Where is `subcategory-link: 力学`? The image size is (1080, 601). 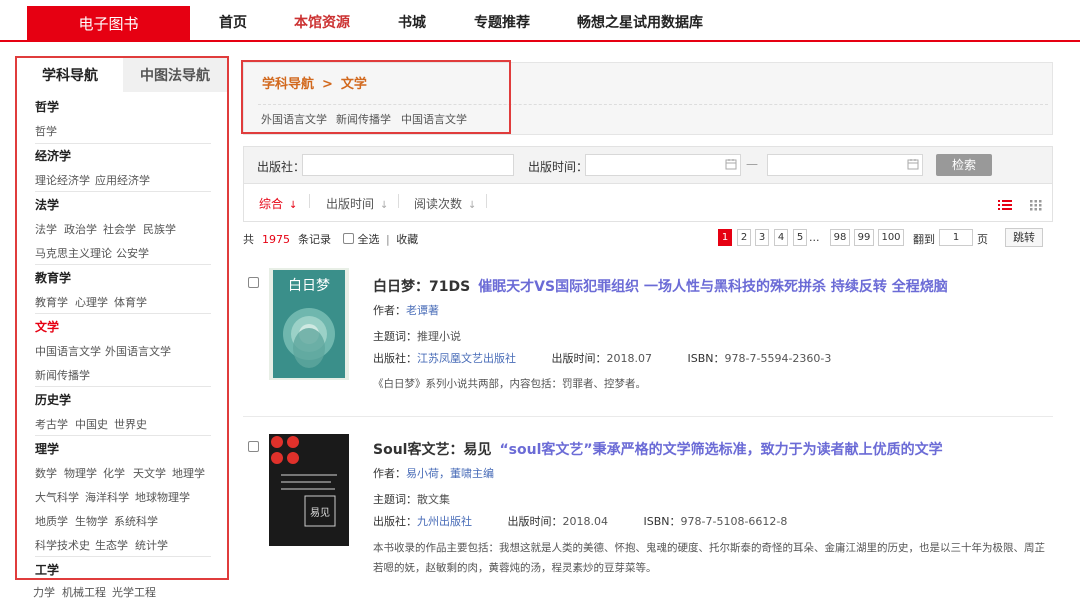
subcategory-link: 力学 is located at coordinates (44, 592).